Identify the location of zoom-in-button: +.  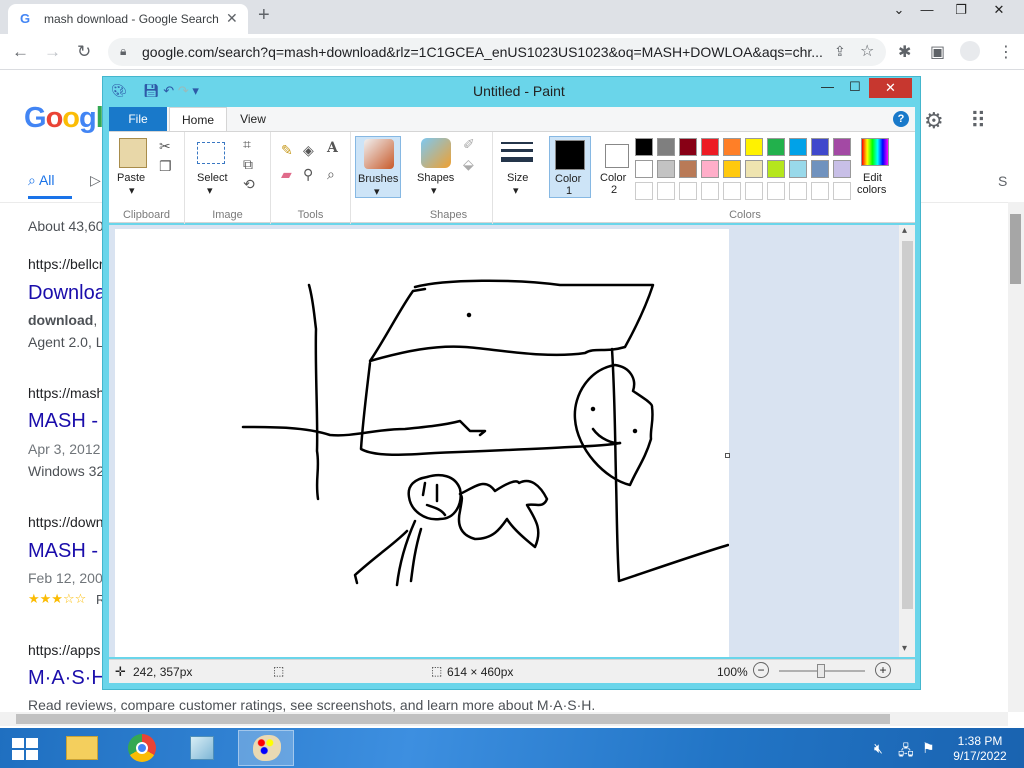
(883, 670).